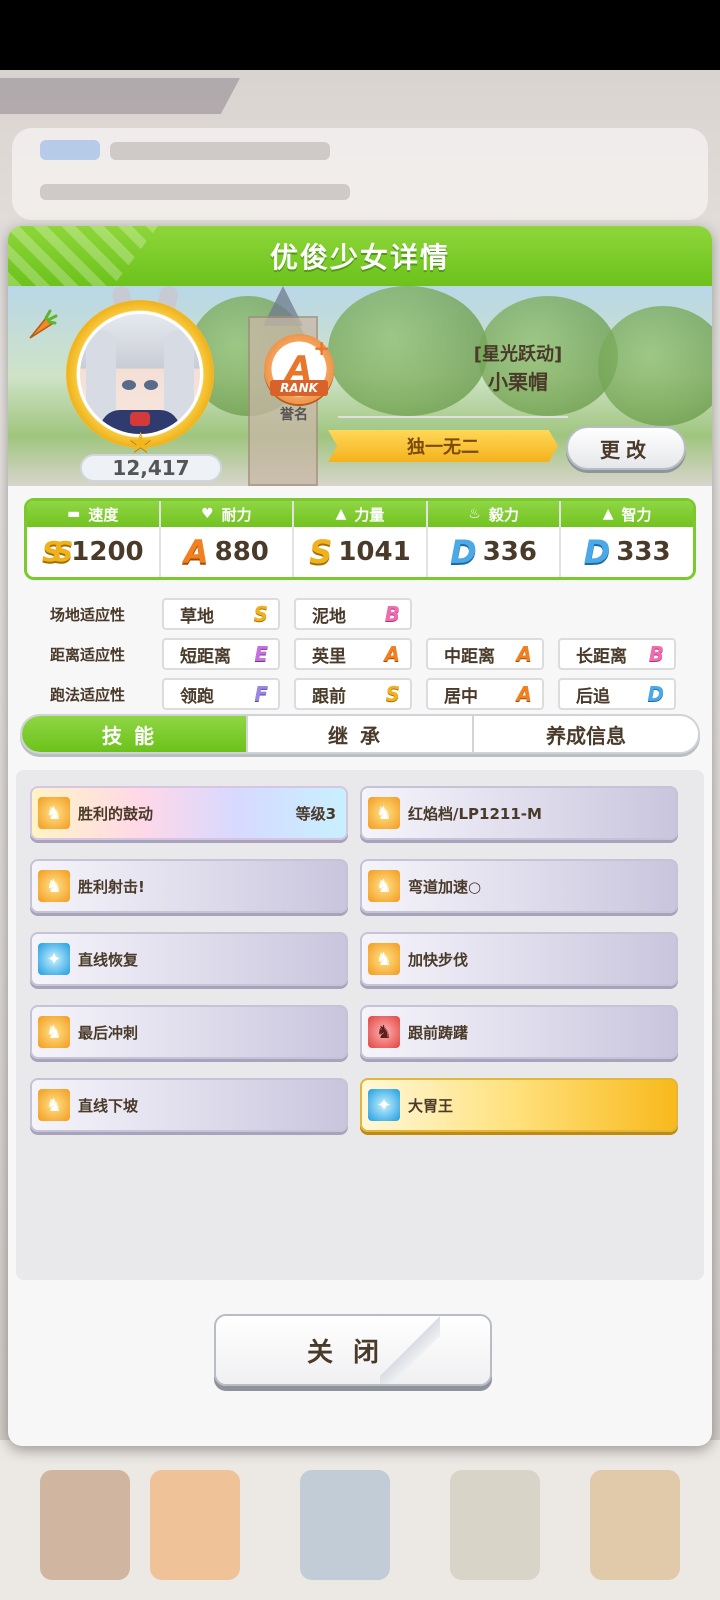 The height and width of the screenshot is (1600, 720). Describe the element at coordinates (617, 694) in the screenshot. I see `aptitude-cell: 后追 D` at that location.